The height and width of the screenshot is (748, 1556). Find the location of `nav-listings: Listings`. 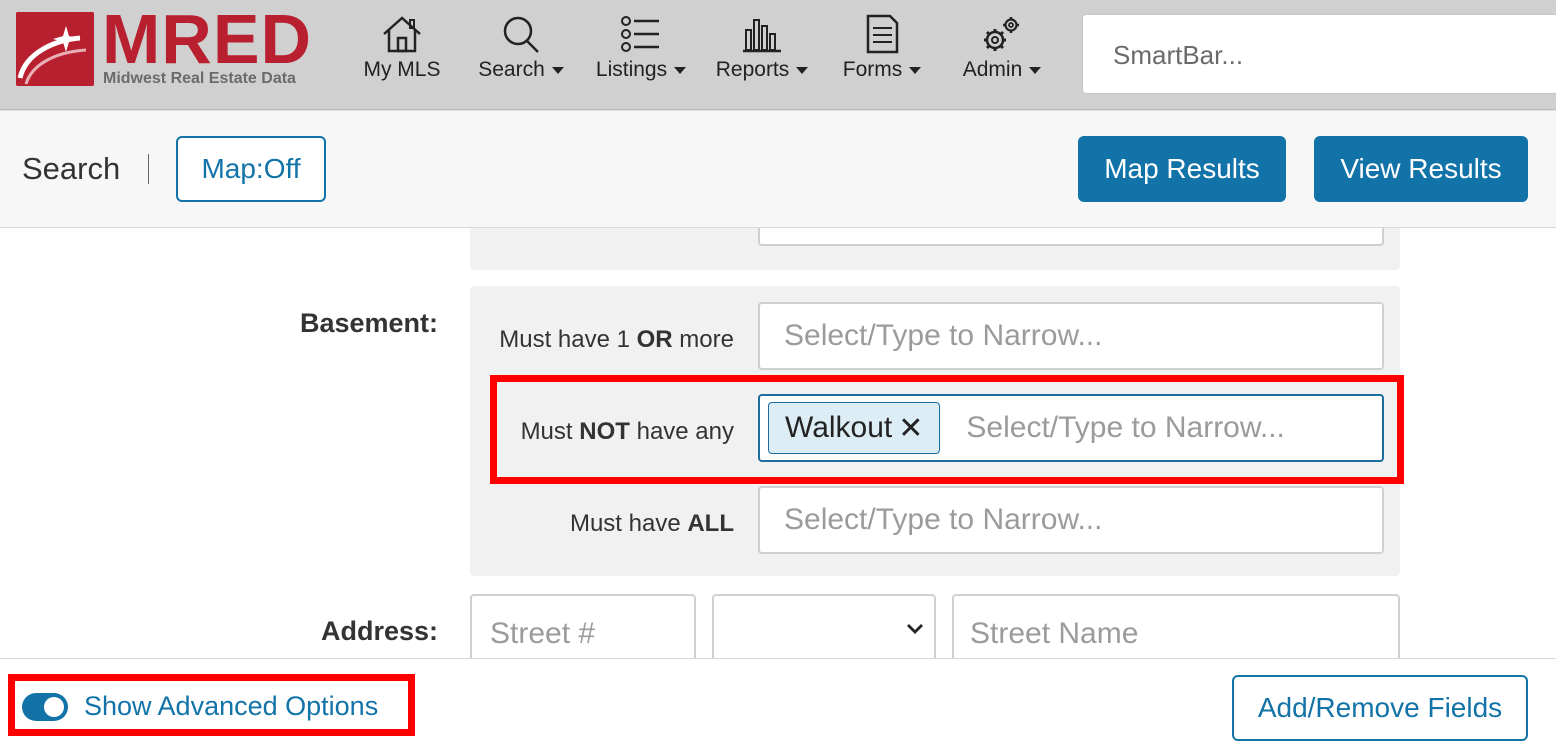

nav-listings: Listings is located at coordinates (641, 54).